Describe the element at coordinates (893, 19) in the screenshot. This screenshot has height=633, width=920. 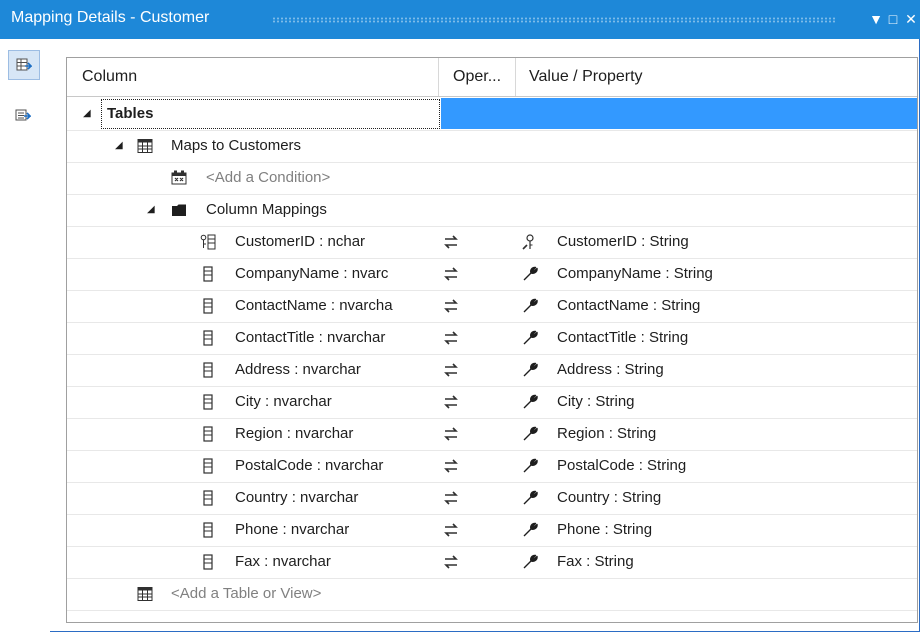
I see `maximize-icon: □` at that location.